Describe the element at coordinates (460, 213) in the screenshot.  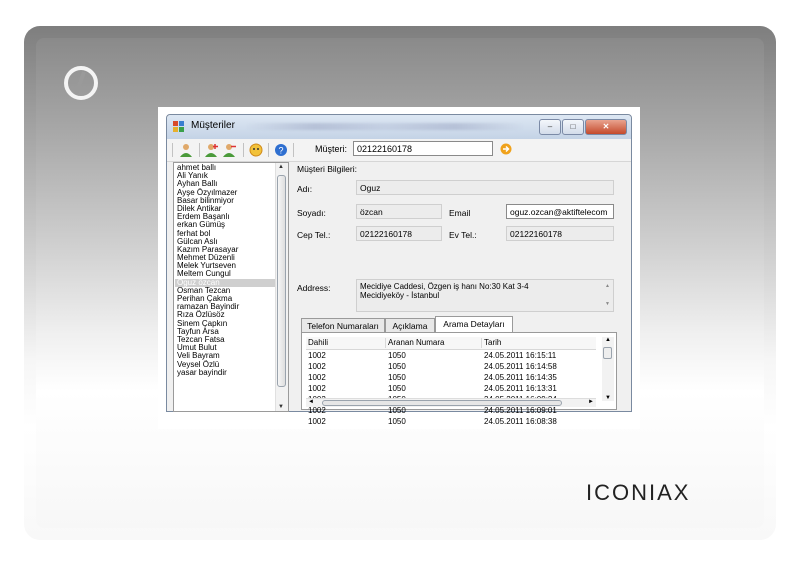
I see `email-label: Email` at that location.